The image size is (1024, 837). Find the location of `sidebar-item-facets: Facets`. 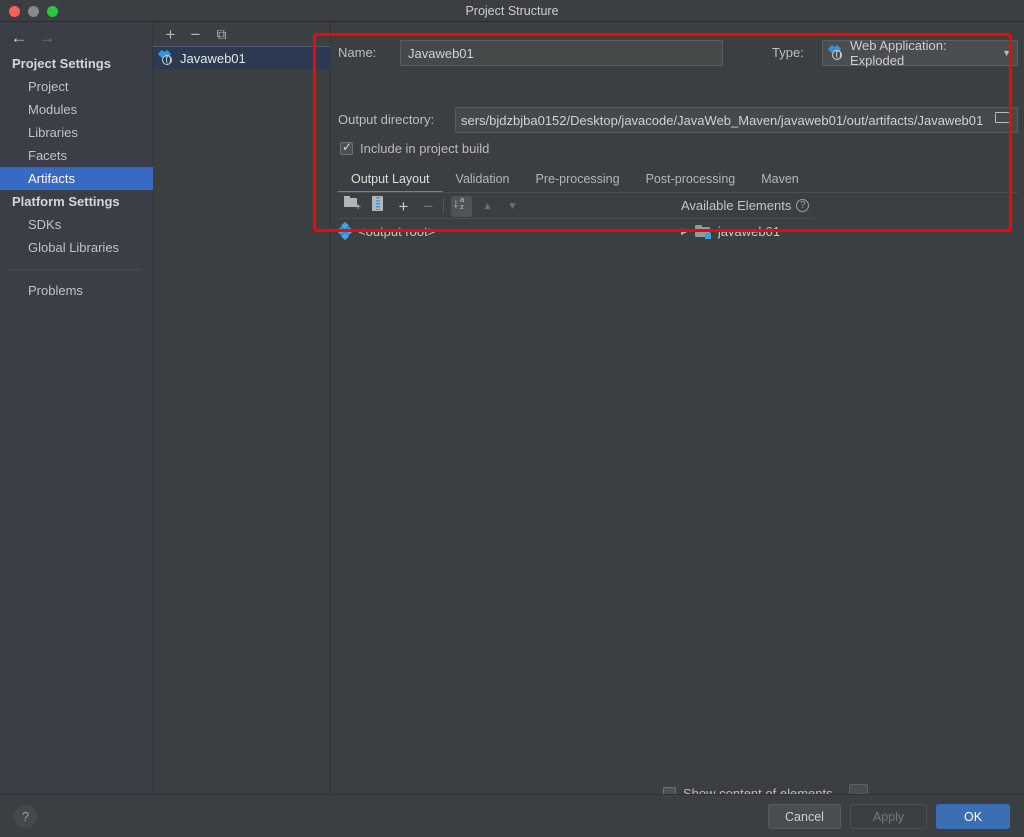

sidebar-item-facets: Facets is located at coordinates (76, 155).